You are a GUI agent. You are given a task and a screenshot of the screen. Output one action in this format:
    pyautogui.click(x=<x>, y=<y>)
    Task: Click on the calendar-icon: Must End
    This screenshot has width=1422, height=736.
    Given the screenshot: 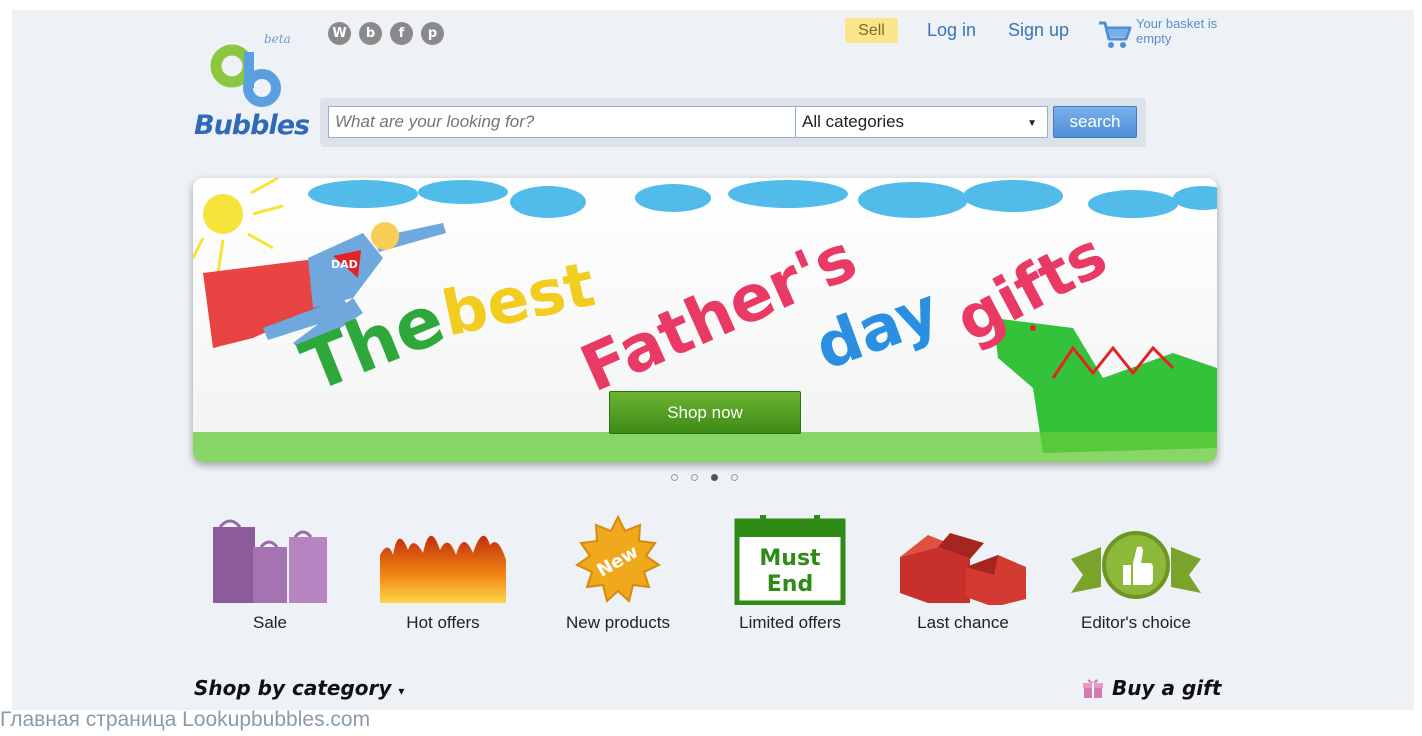 What is the action you would take?
    pyautogui.click(x=790, y=560)
    